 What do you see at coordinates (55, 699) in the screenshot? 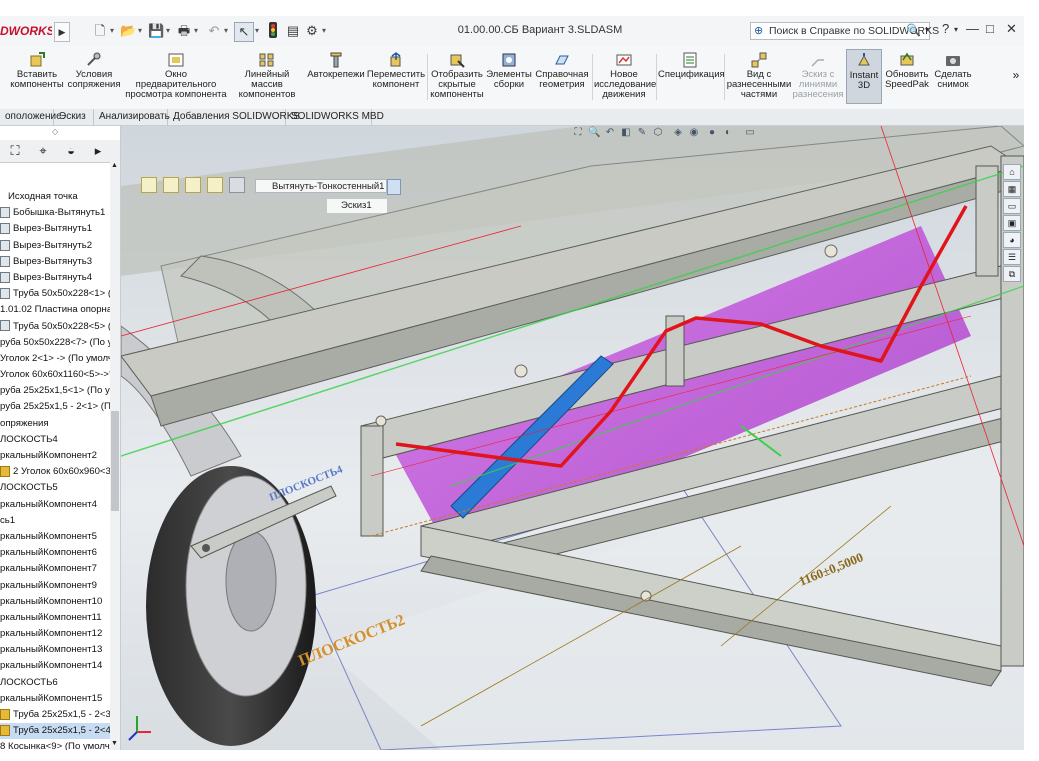
I see `tree-item: ркальныйКомпонент15` at bounding box center [55, 699].